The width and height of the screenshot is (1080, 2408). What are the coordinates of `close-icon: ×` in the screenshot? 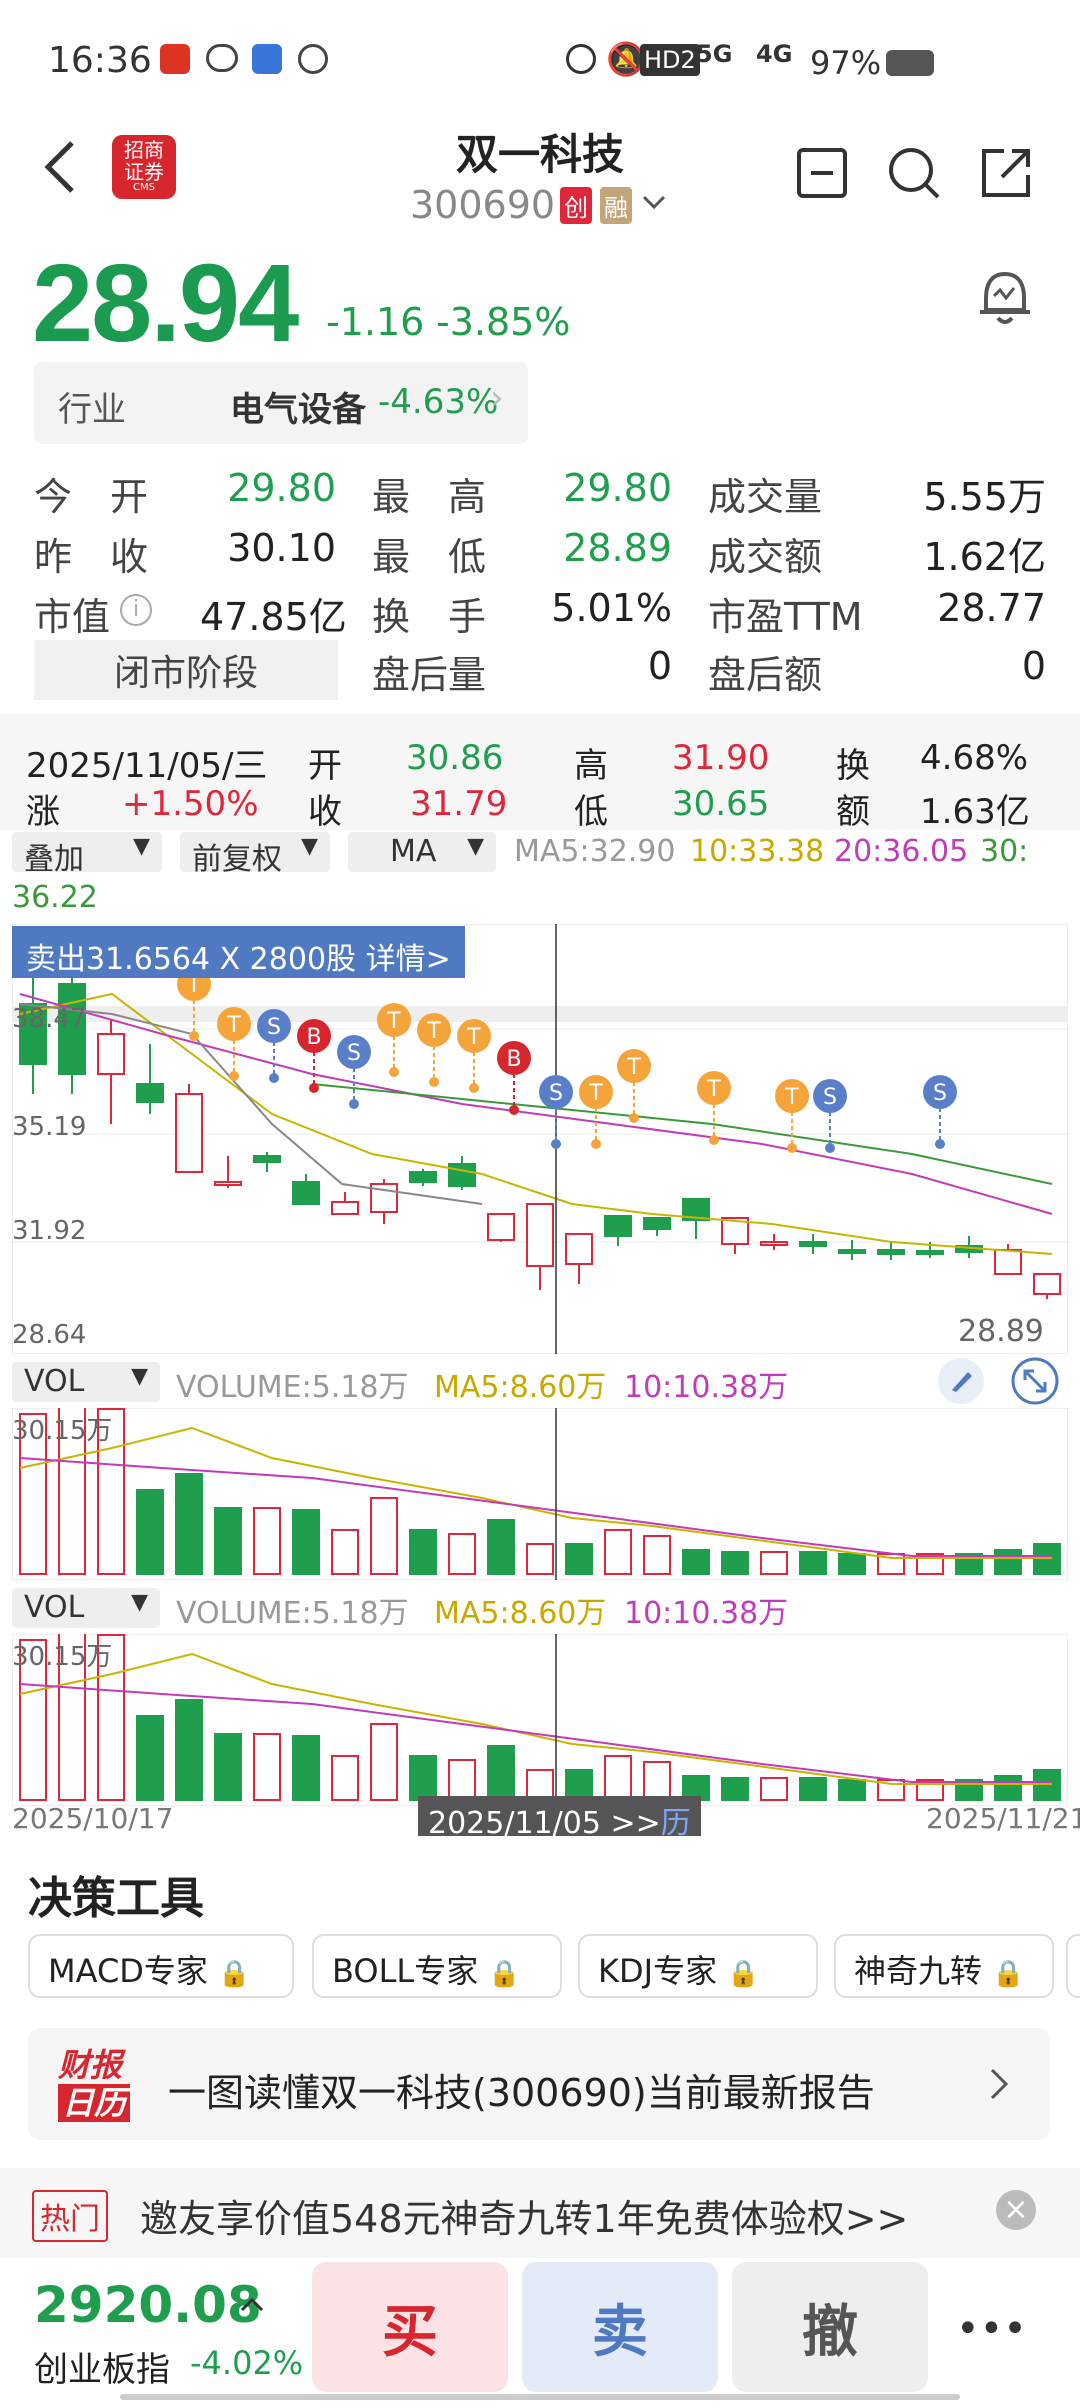 It's located at (1016, 2210).